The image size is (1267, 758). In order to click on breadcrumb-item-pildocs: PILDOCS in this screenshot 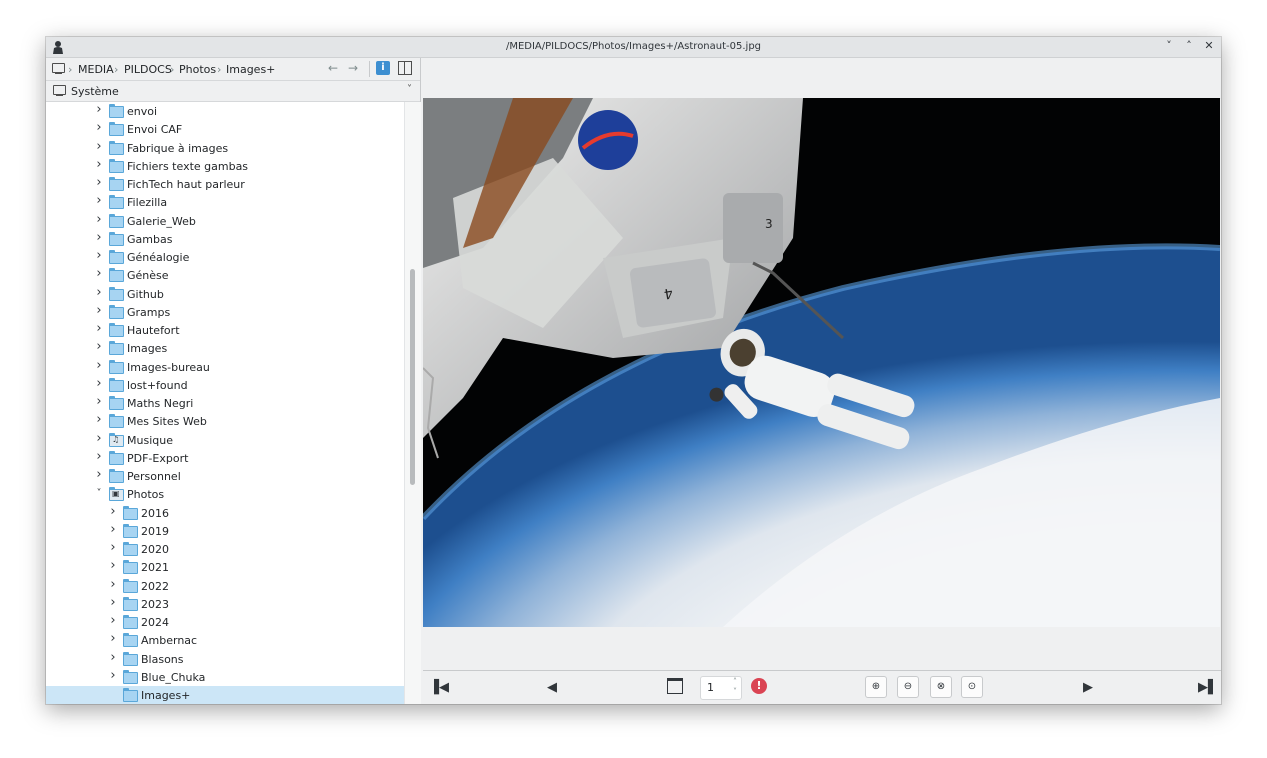, I will do `click(148, 69)`.